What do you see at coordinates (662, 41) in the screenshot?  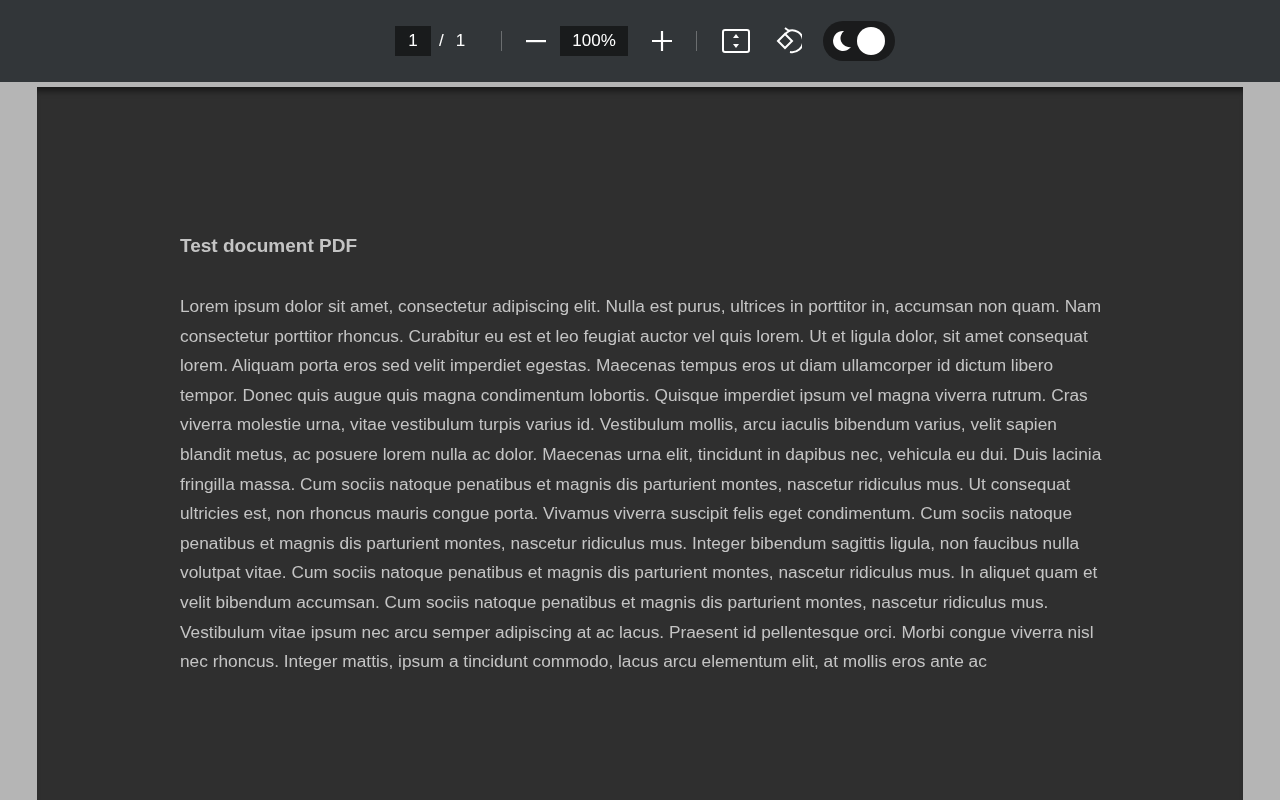 I see `plus-icon` at bounding box center [662, 41].